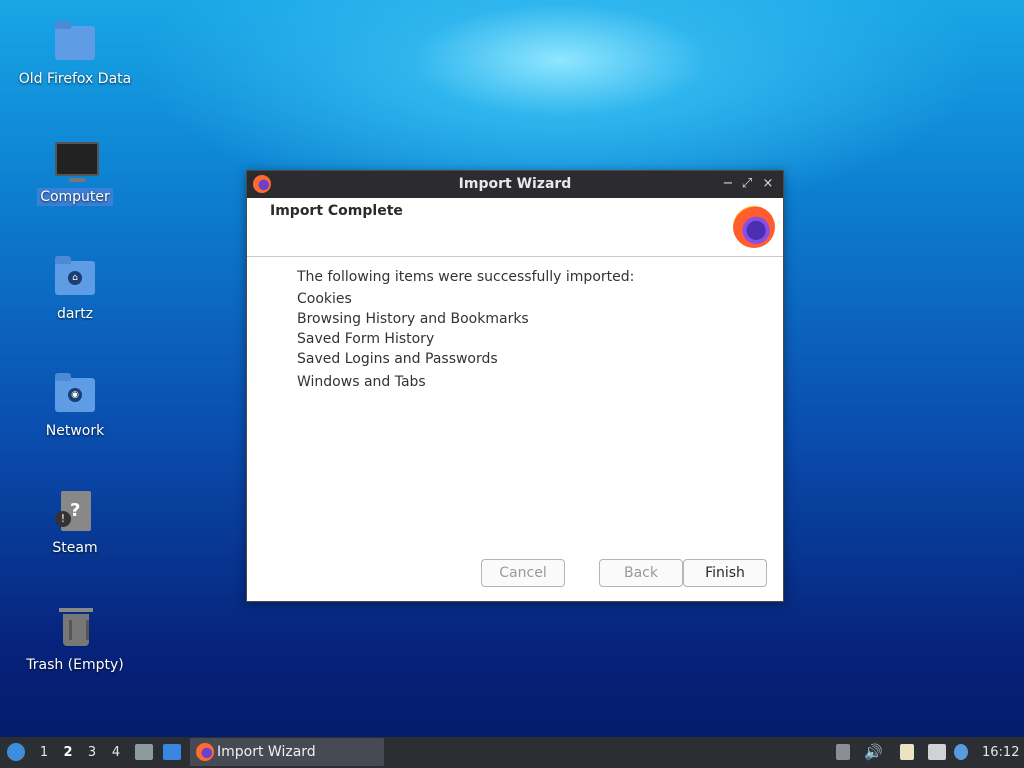 The width and height of the screenshot is (1024, 768). I want to click on desktop-icon-old-firefox-data: Old Firefox Data, so click(75, 54).